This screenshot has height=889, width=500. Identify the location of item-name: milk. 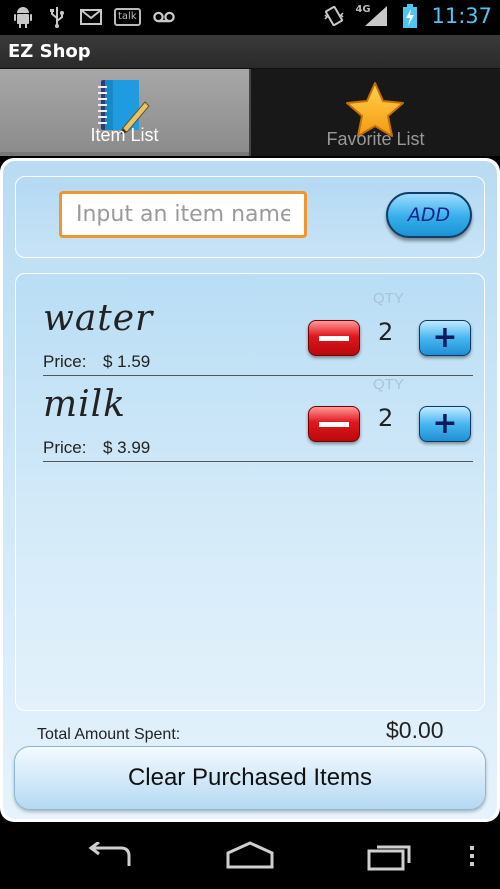
(84, 404).